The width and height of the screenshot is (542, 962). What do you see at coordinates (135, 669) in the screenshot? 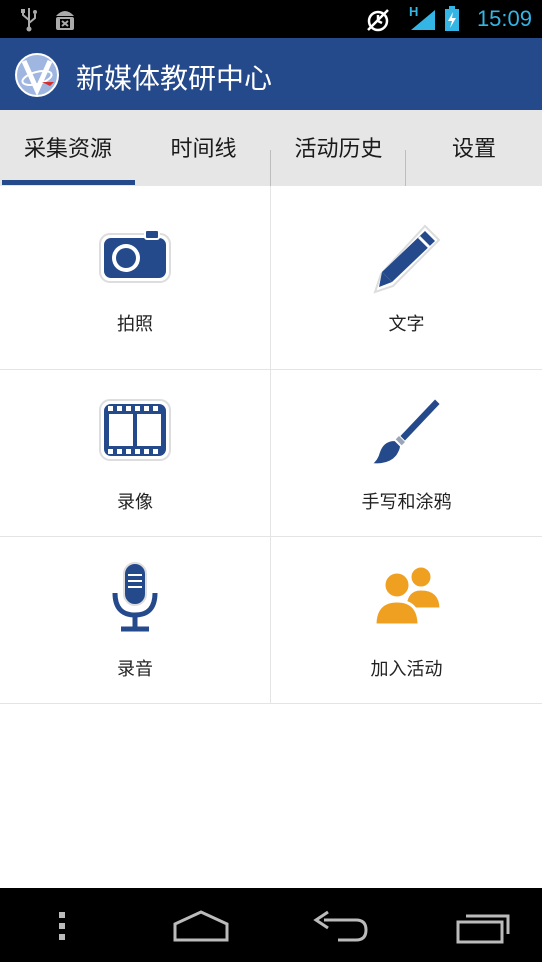
I see `grid-item-label: 录音` at bounding box center [135, 669].